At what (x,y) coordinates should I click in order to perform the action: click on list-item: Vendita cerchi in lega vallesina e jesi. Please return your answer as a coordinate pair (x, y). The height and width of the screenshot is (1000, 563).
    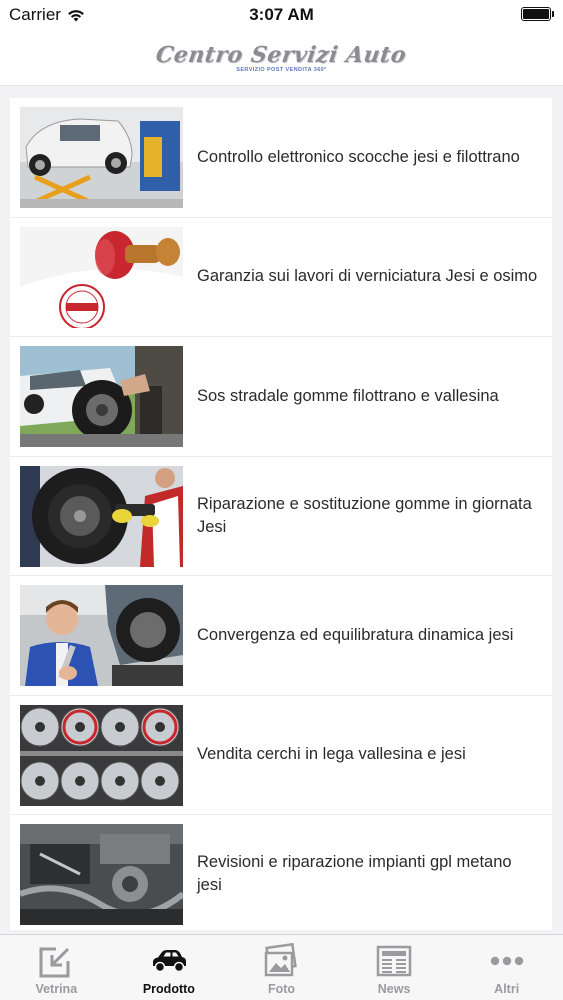
    Looking at the image, I should click on (281, 755).